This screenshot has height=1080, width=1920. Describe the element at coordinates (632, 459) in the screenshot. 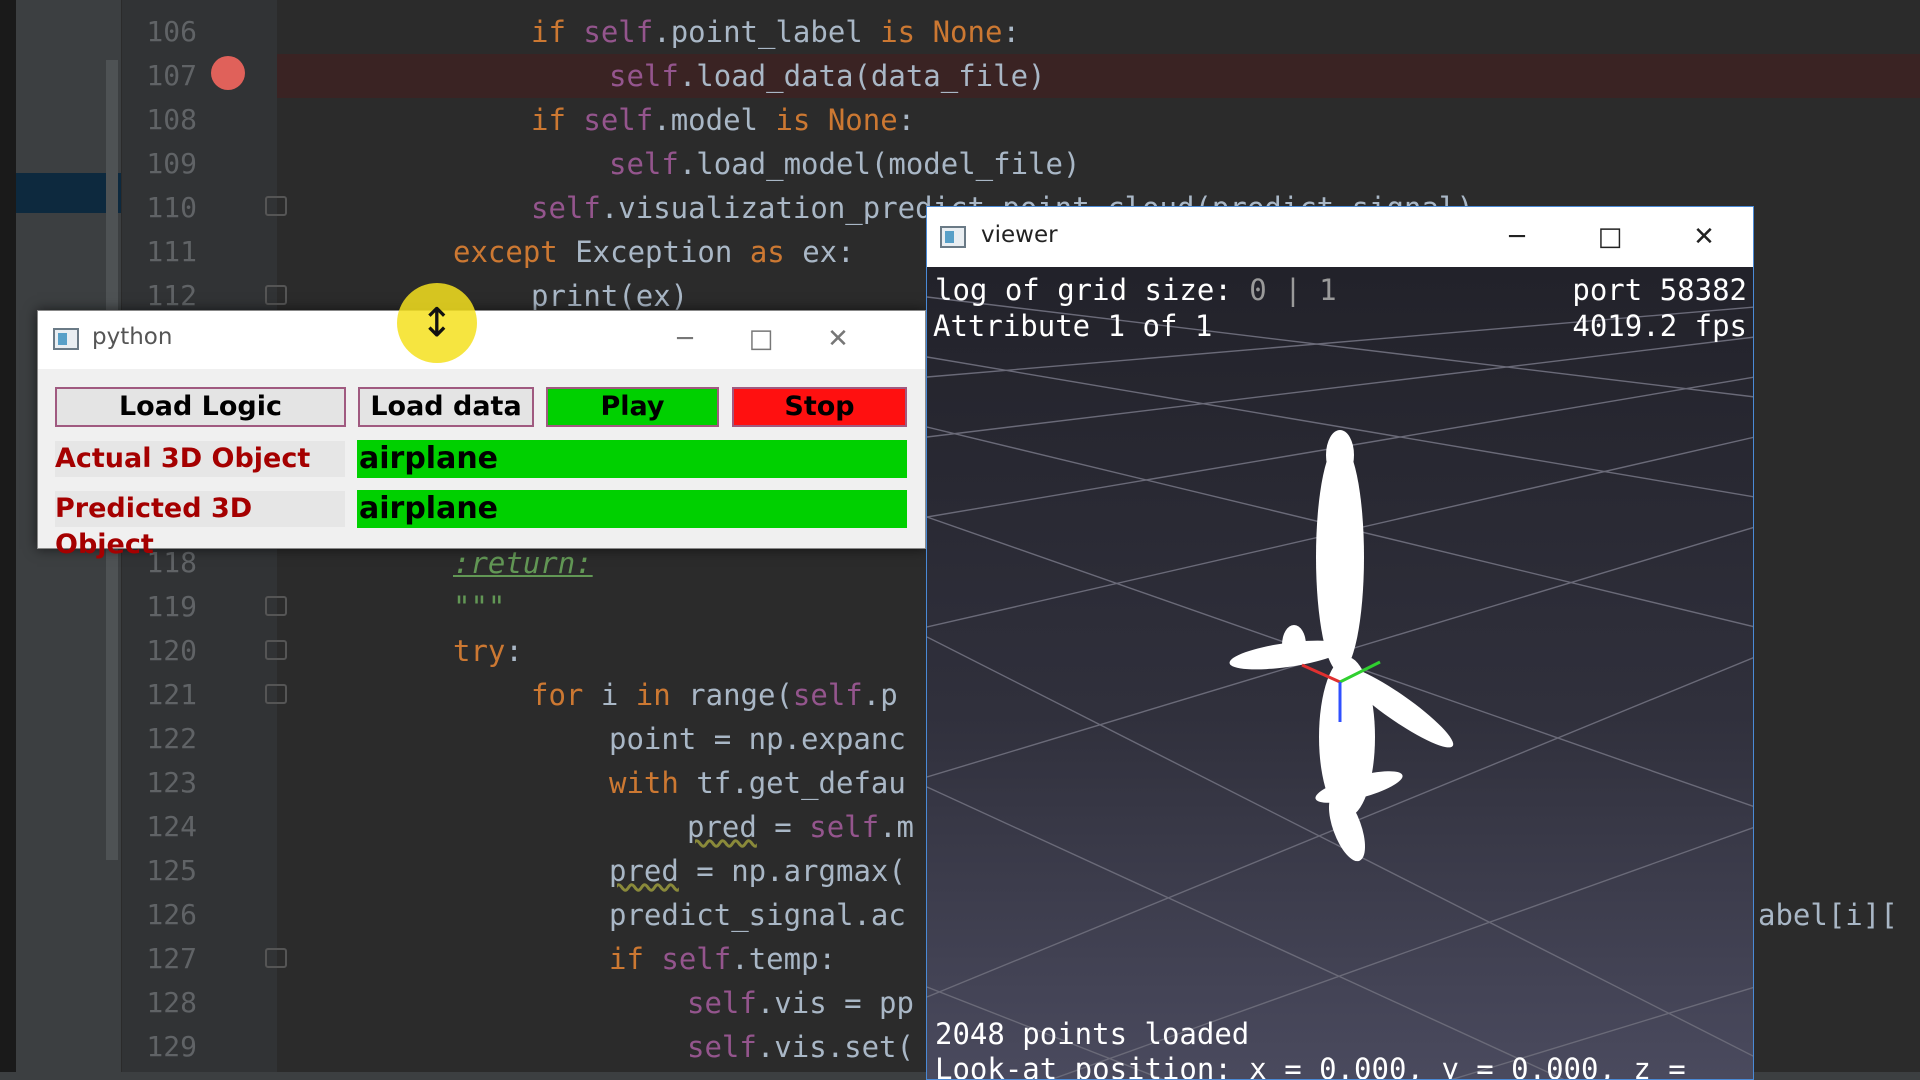

I see `actual-object-value: airplane` at that location.